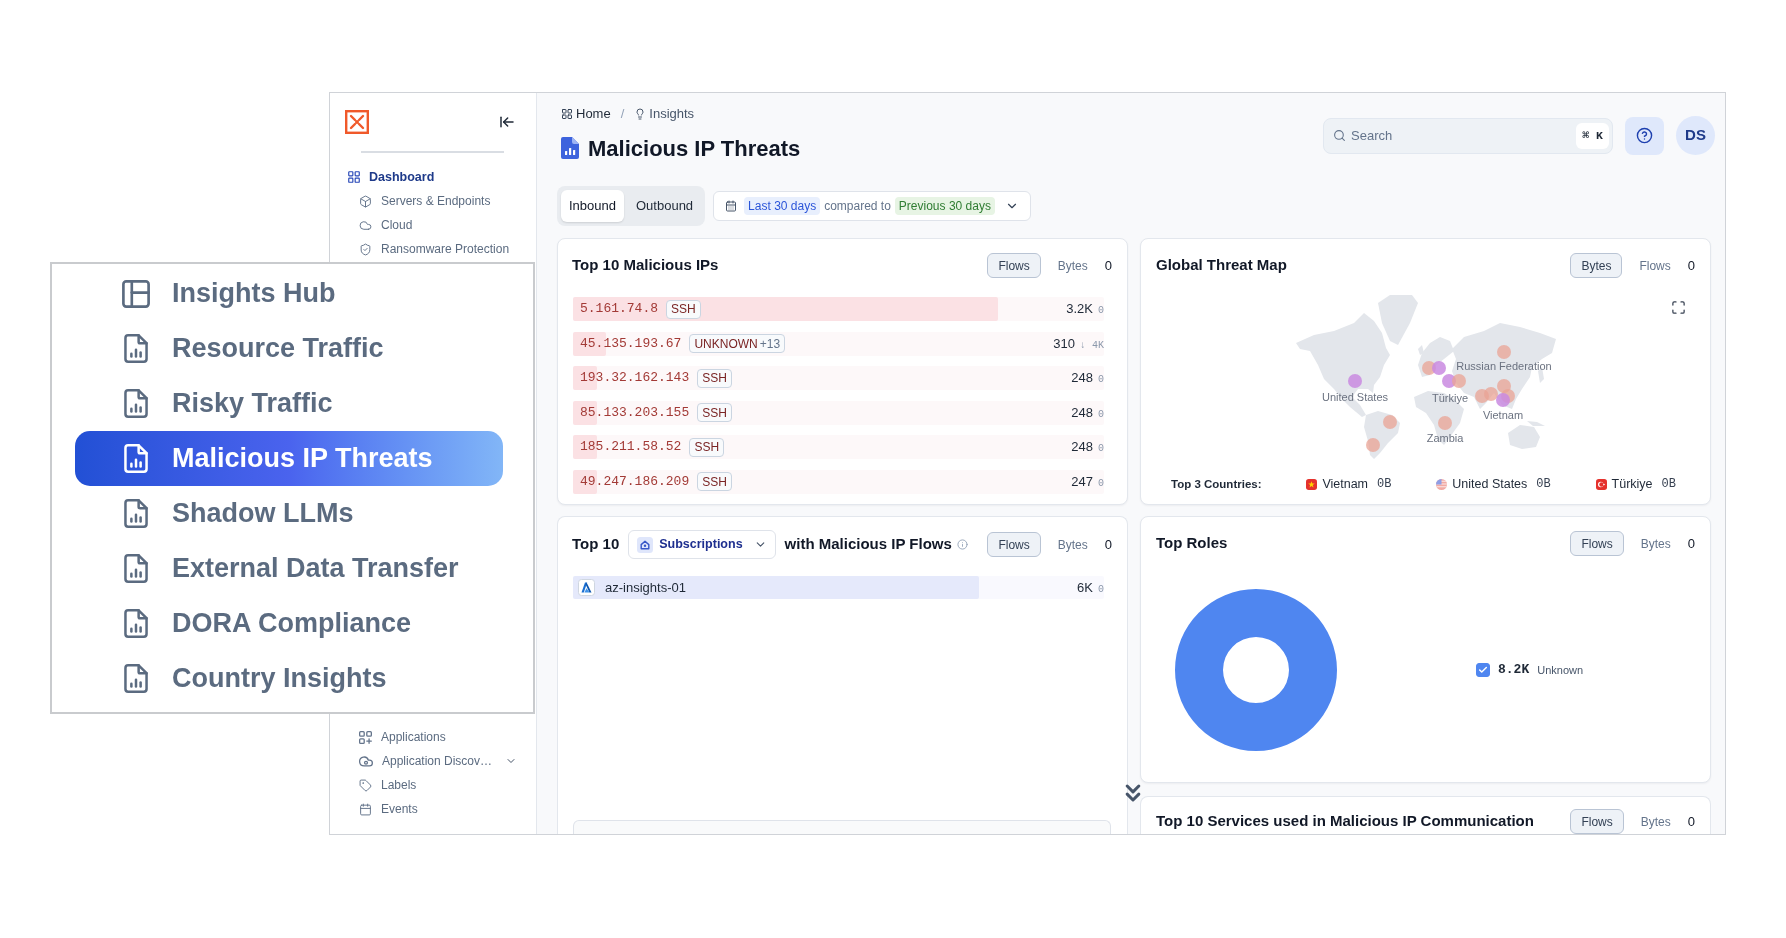 This screenshot has width=1786, height=938. Describe the element at coordinates (782, 206) in the screenshot. I see `range-chip: Last 30 days` at that location.